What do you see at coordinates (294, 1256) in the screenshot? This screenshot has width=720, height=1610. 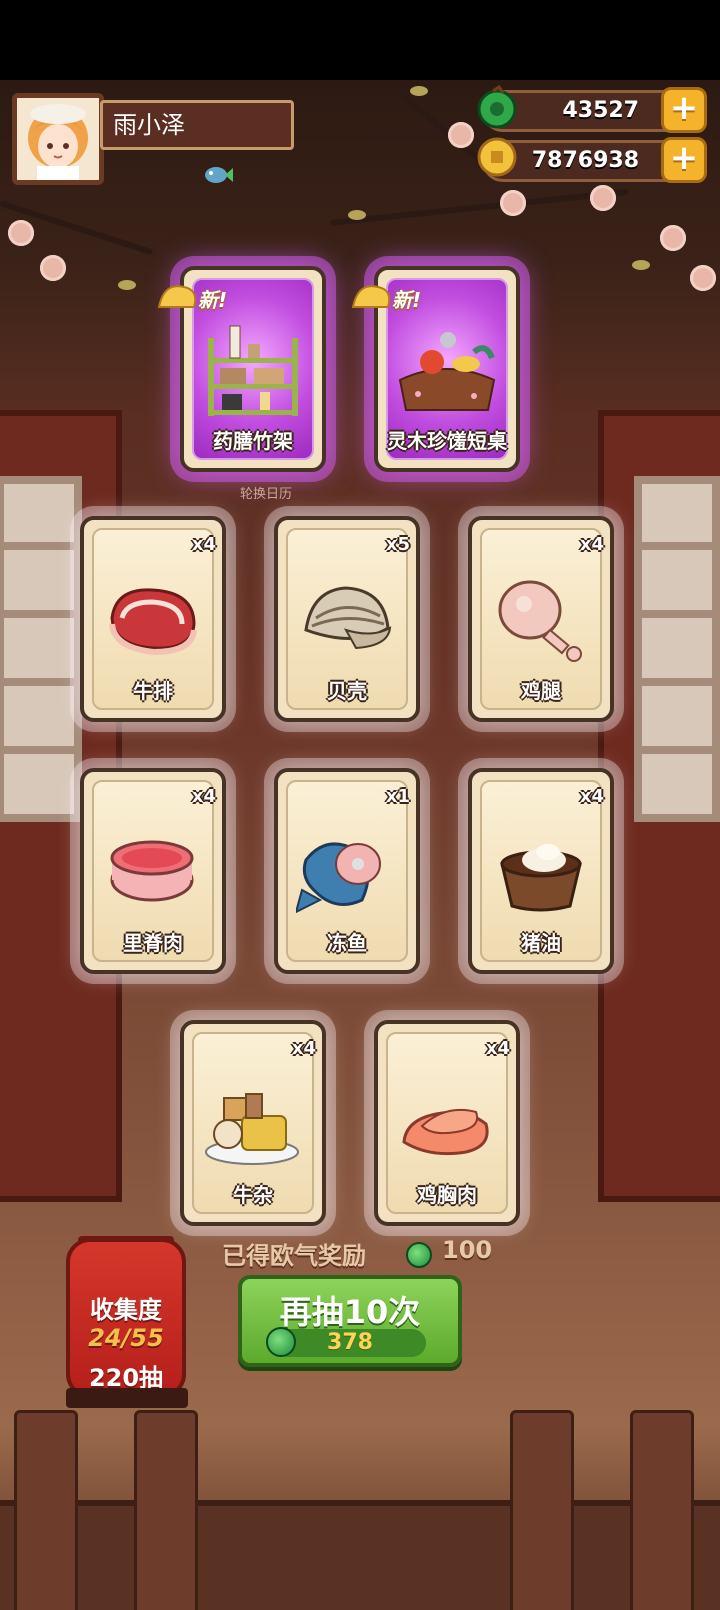 I see `lucky-reward-label: 已得欧气奖励` at bounding box center [294, 1256].